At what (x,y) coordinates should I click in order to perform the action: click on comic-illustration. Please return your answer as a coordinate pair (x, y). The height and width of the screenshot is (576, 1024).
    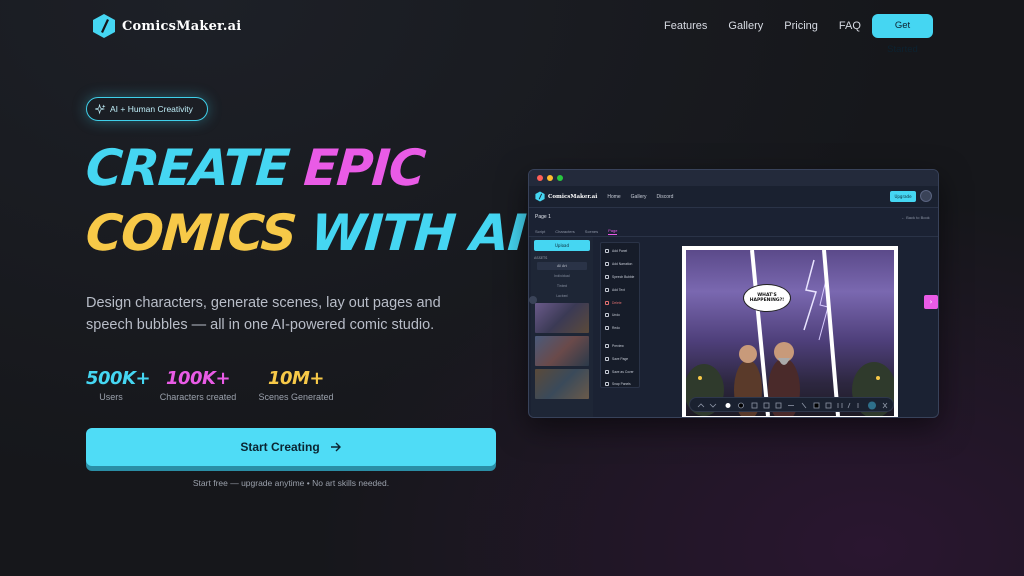
    Looking at the image, I should click on (790, 333).